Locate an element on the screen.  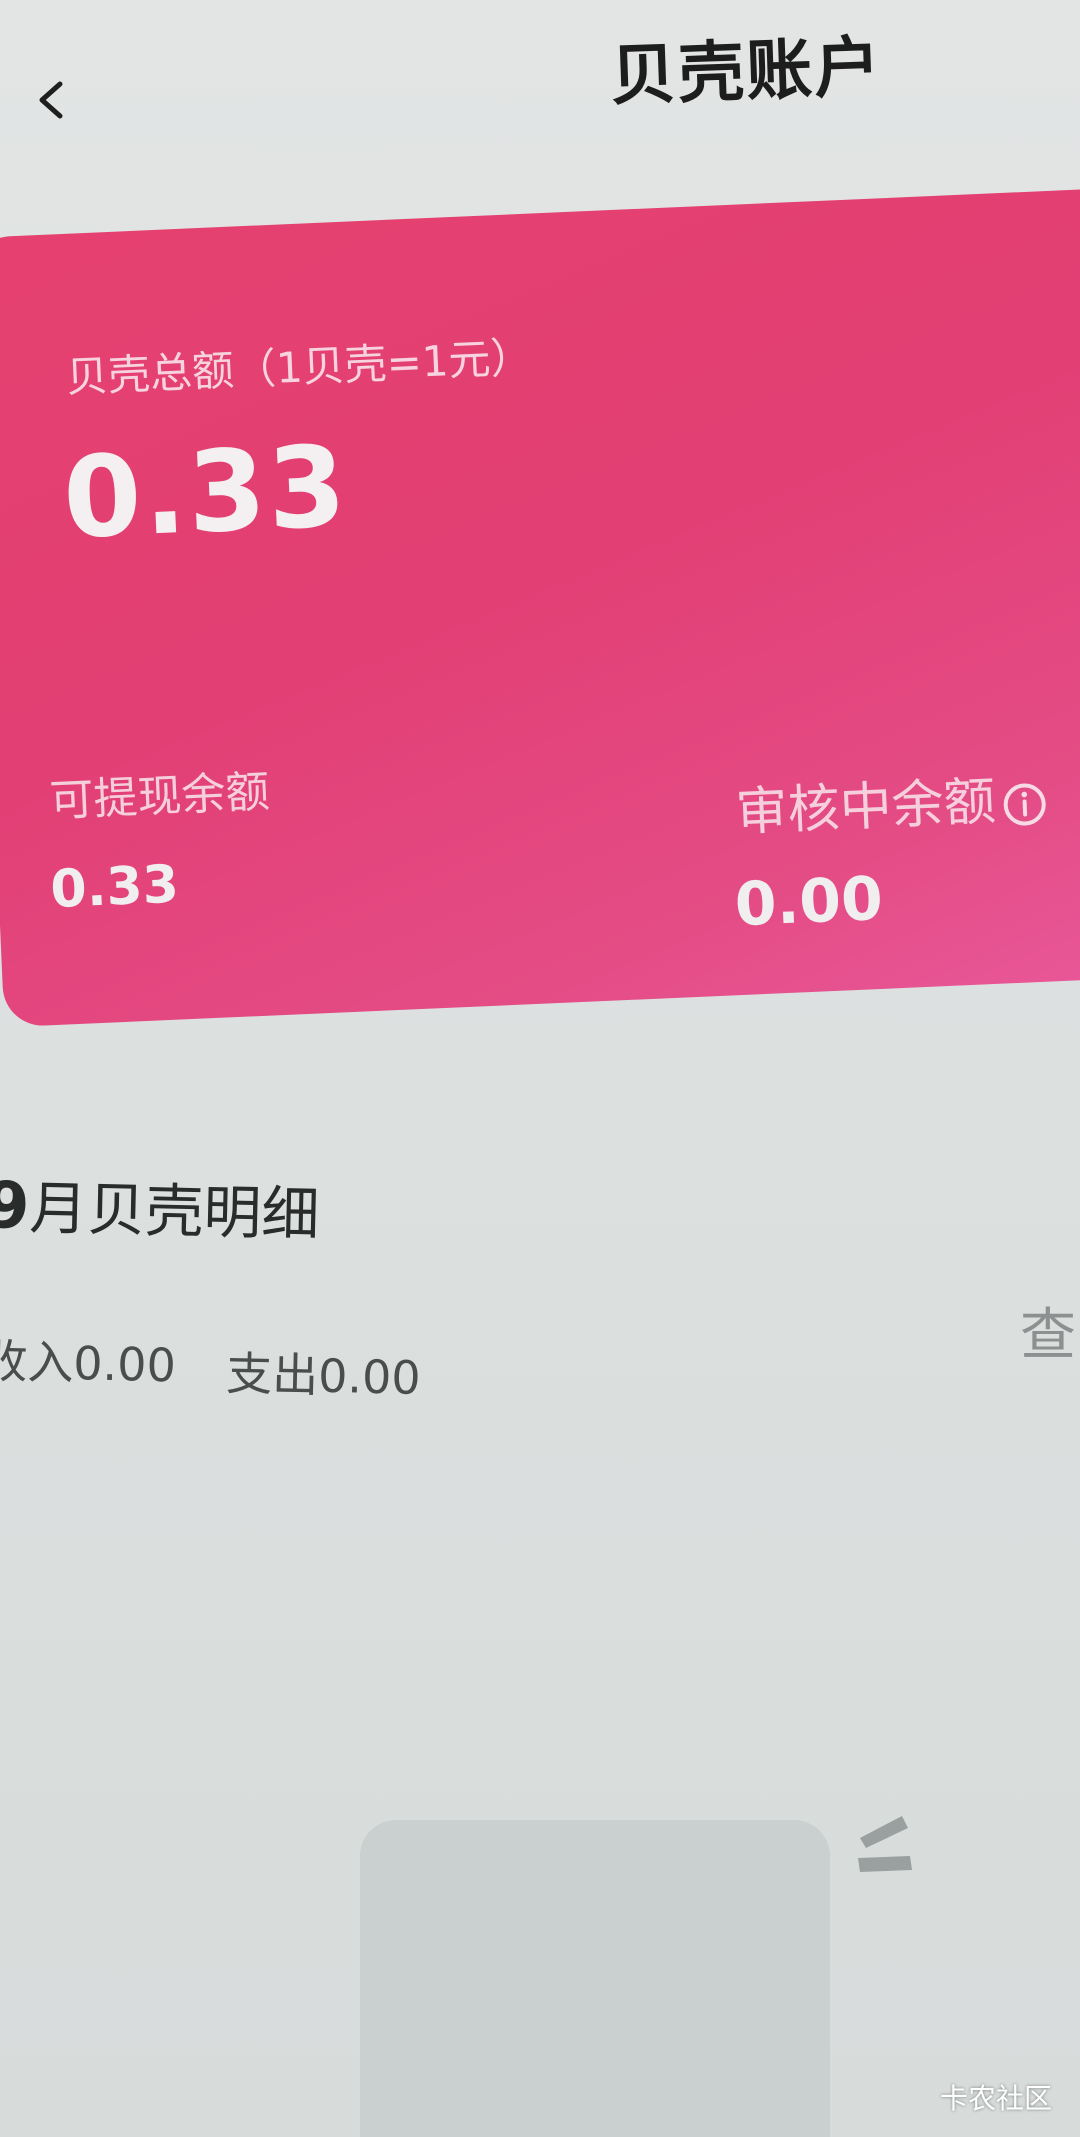
chevron-left-icon is located at coordinates (51, 100).